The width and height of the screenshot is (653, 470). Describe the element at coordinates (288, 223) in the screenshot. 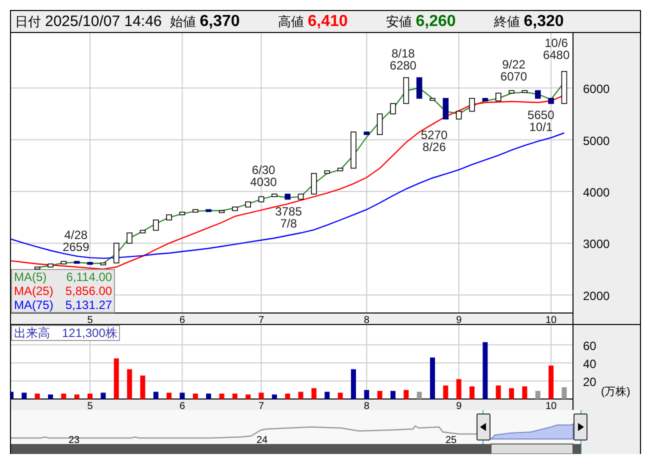

I see `peak-date-label: 7/8` at that location.